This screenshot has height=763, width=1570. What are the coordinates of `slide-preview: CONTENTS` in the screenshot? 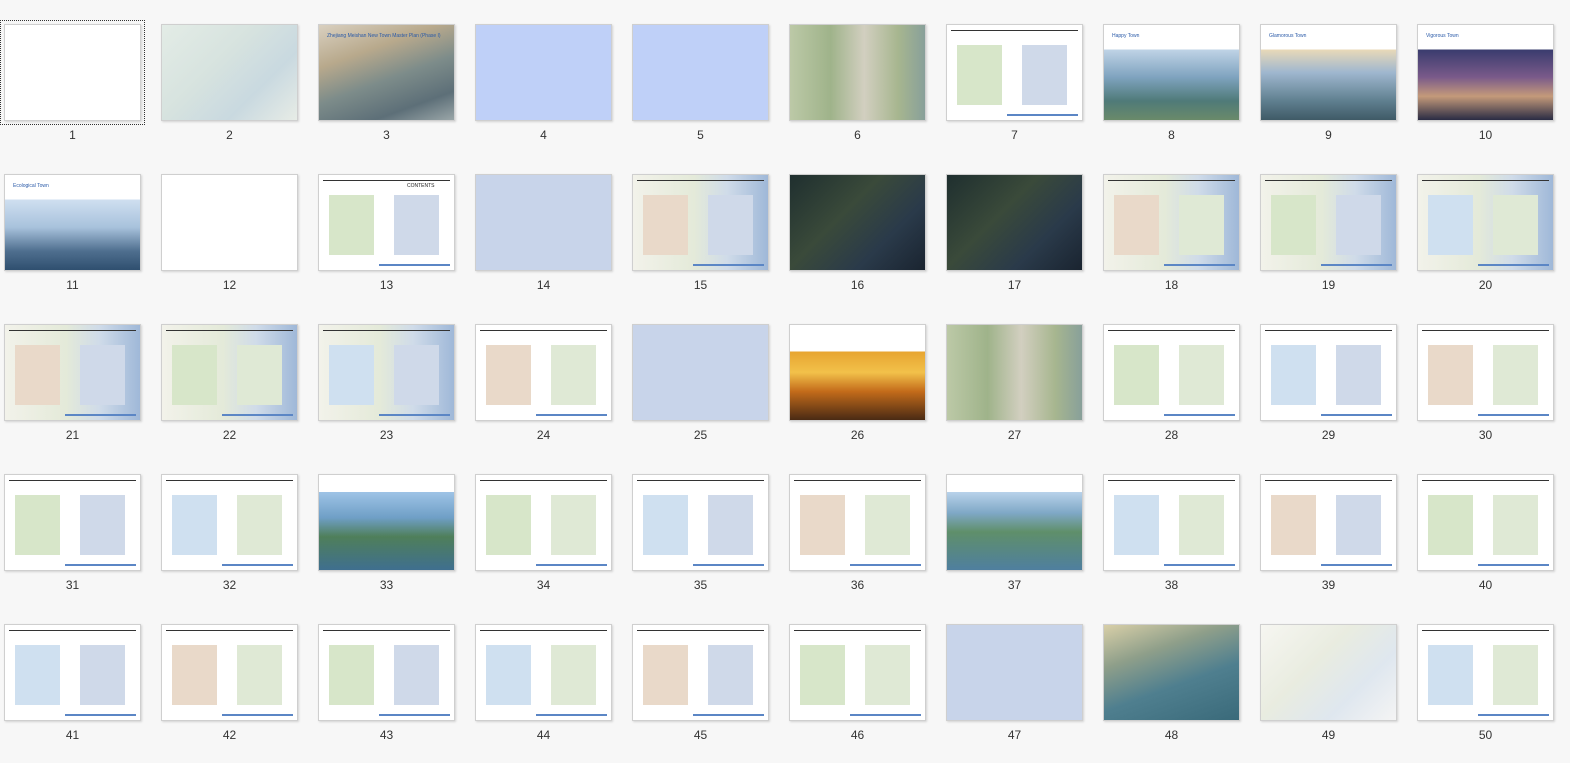 It's located at (386, 222).